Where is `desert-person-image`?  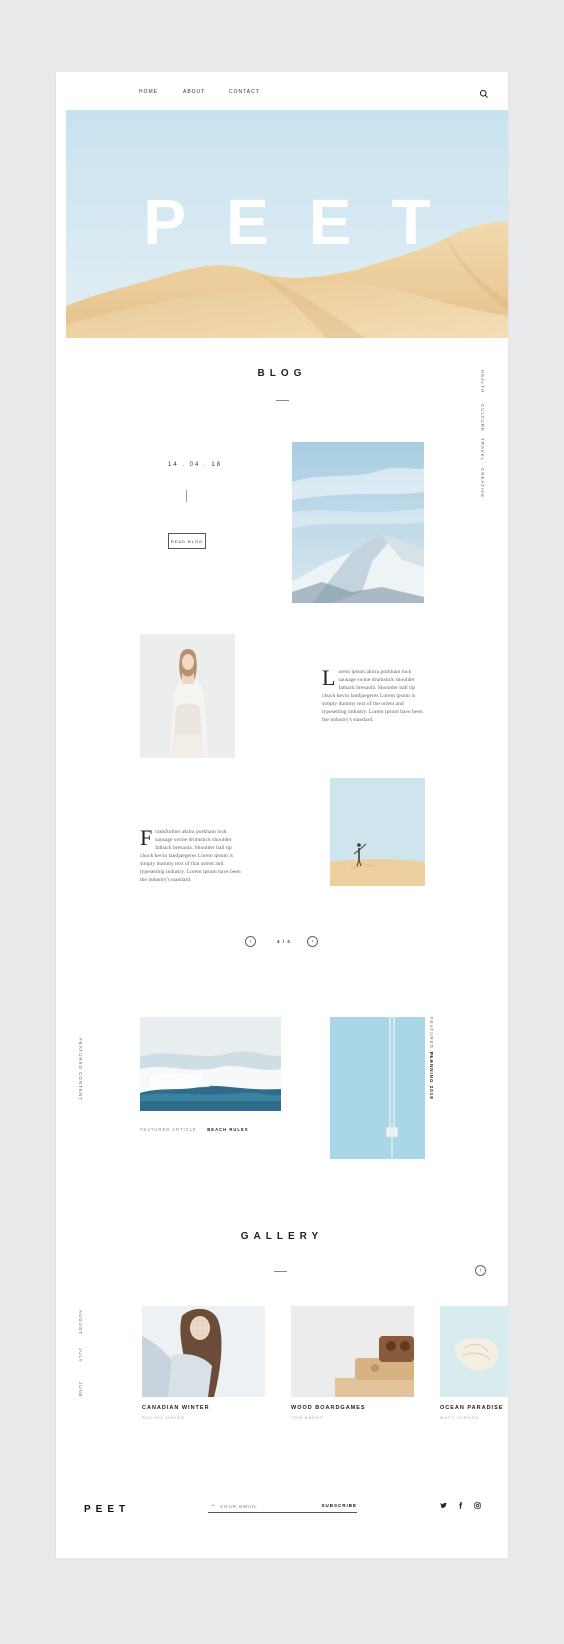
desert-person-image is located at coordinates (377, 832).